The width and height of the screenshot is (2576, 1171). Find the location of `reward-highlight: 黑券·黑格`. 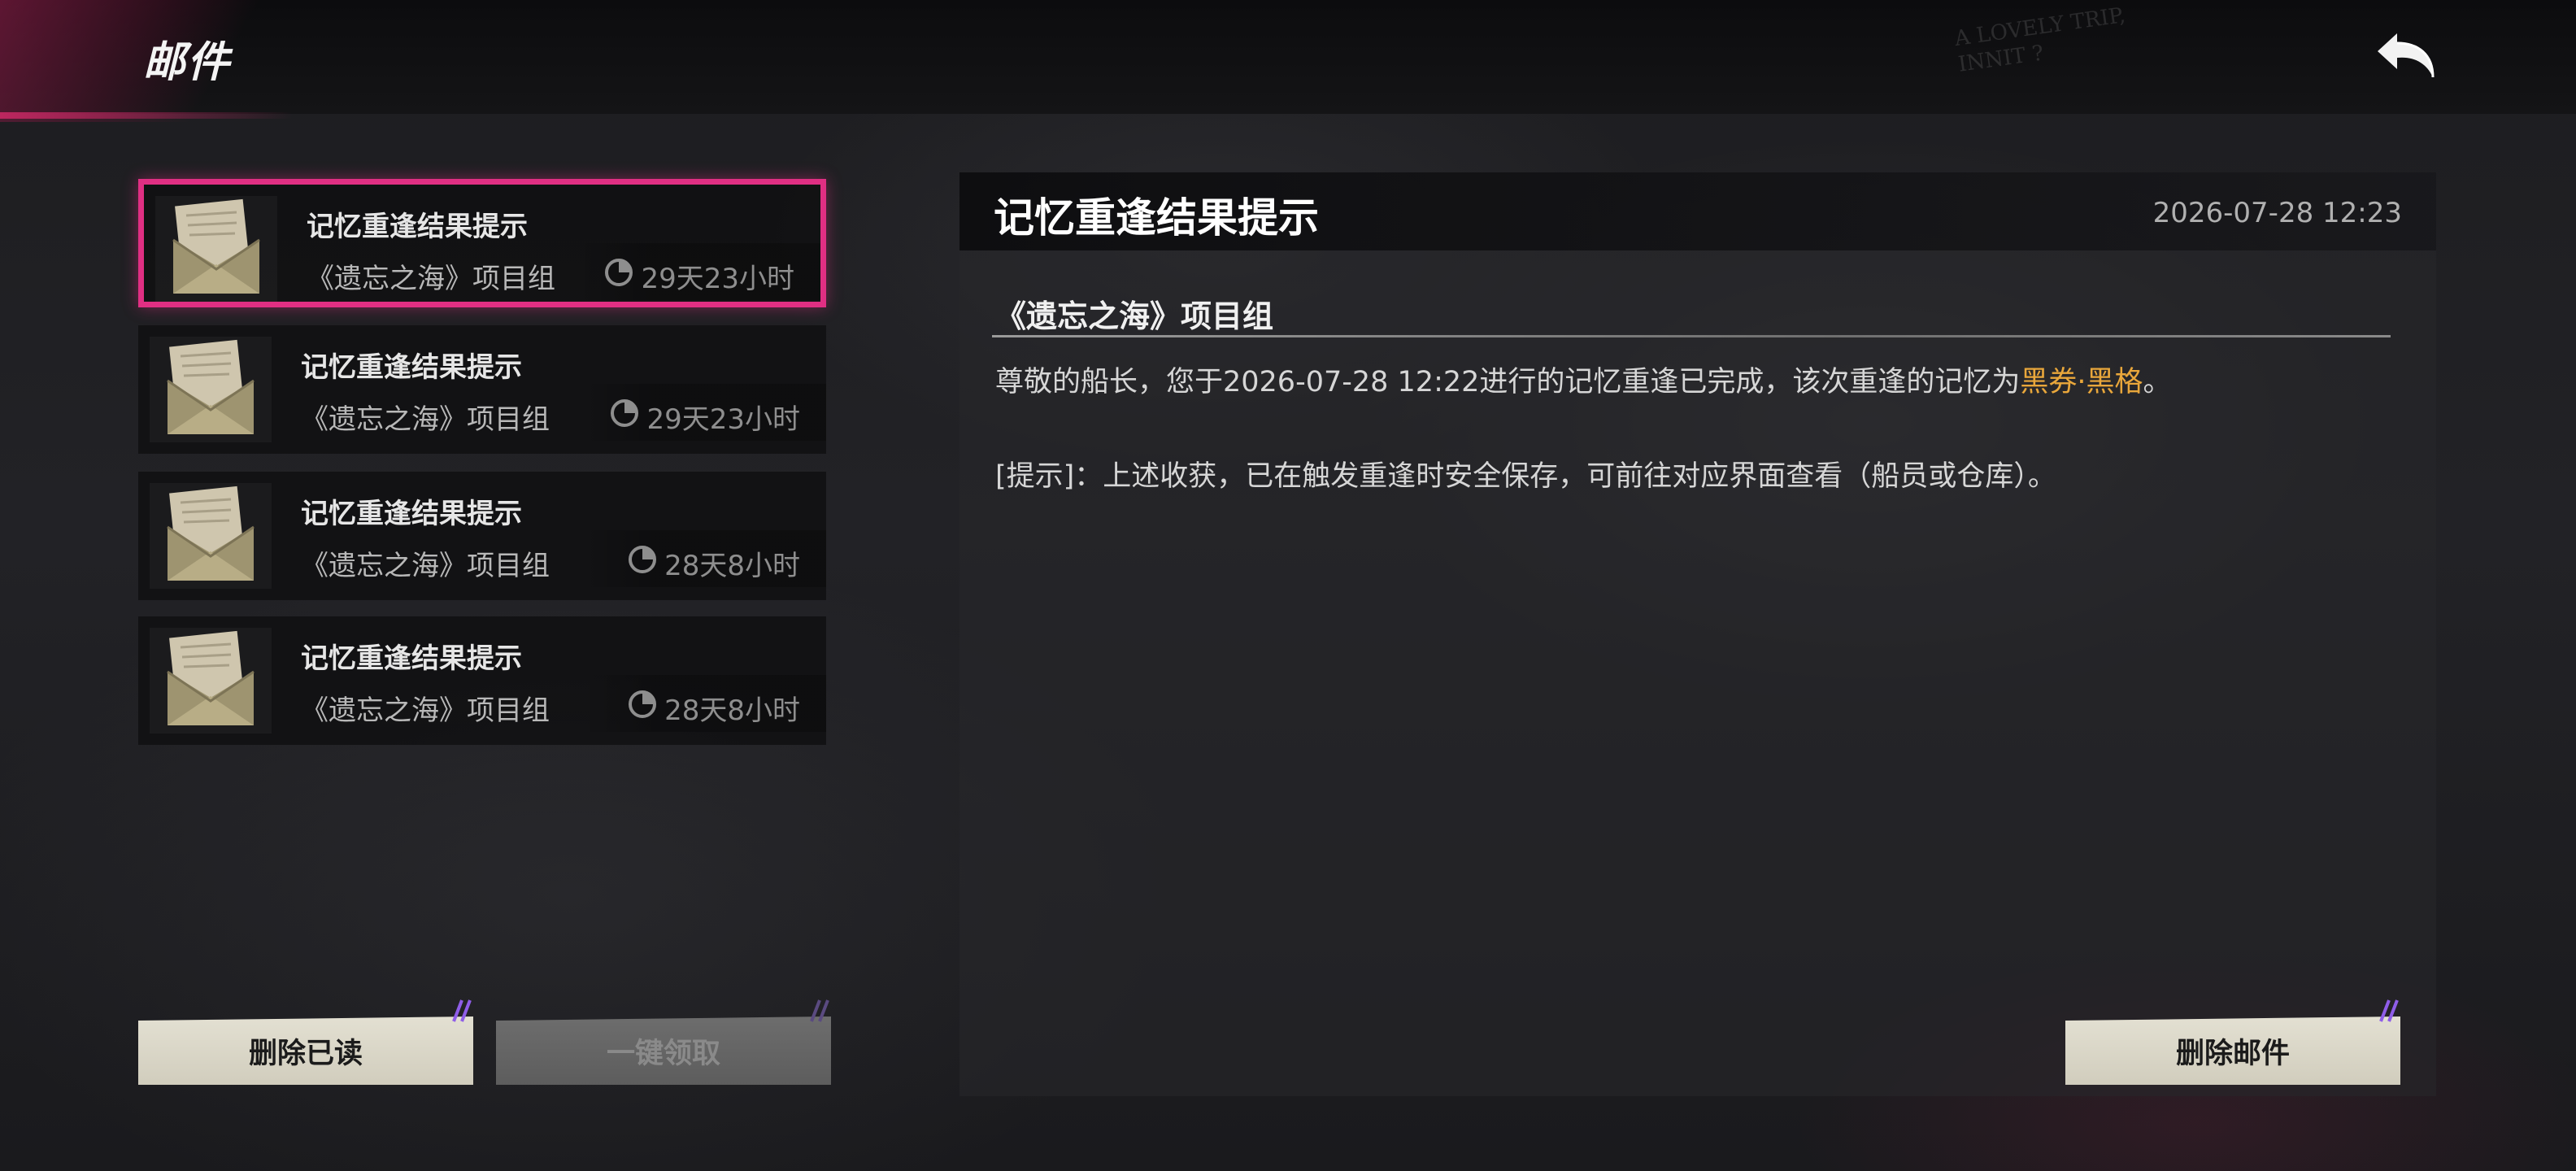

reward-highlight: 黑券·黑格 is located at coordinates (2082, 382).